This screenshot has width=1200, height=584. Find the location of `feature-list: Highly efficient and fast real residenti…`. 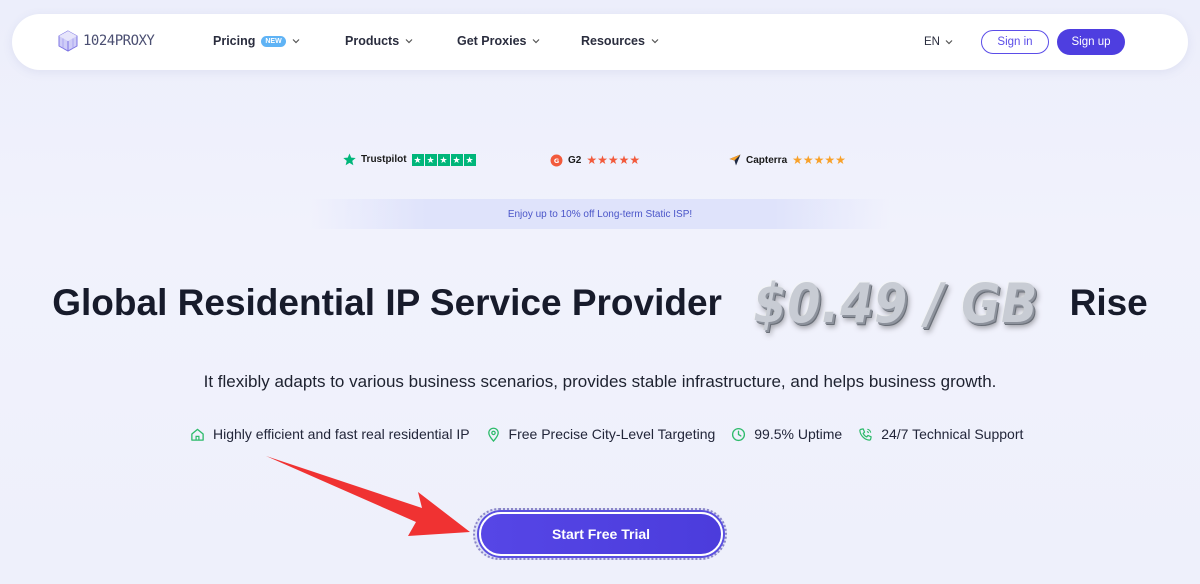

feature-list: Highly efficient and fast real residenti… is located at coordinates (614, 434).